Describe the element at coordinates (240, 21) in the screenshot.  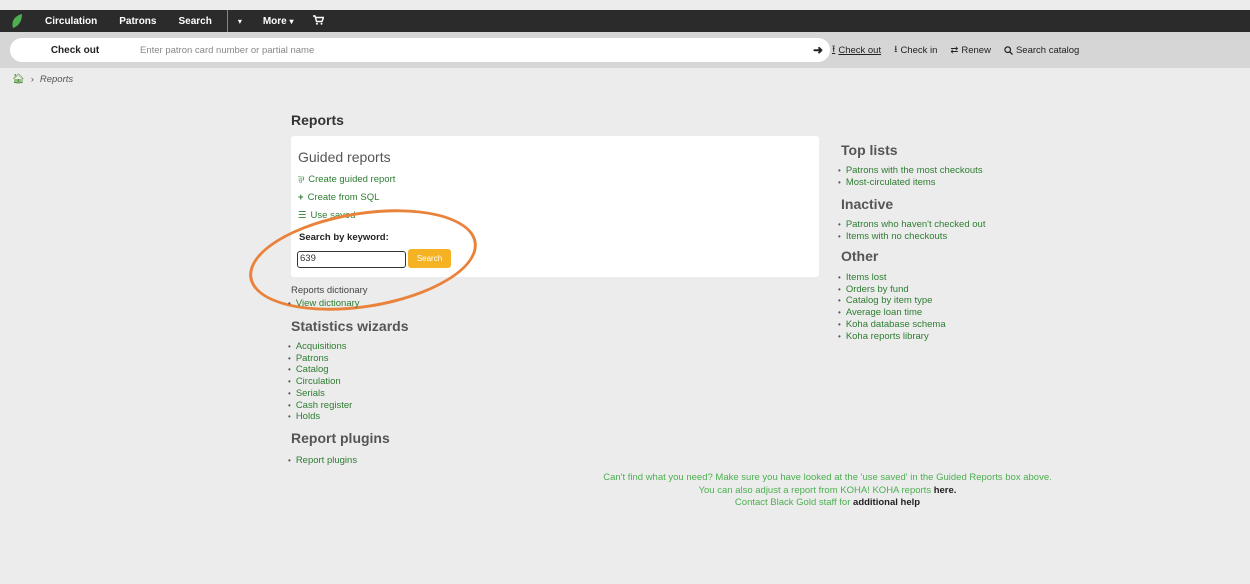
I see `search-dropdown-caret-icon: ▾` at that location.